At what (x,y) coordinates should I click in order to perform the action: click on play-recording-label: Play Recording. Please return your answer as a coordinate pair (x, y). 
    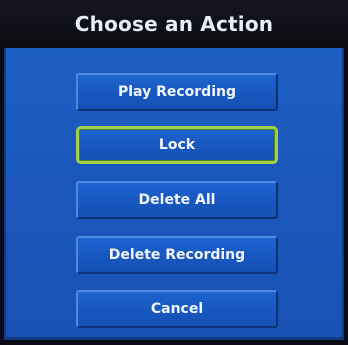
    Looking at the image, I should click on (177, 92).